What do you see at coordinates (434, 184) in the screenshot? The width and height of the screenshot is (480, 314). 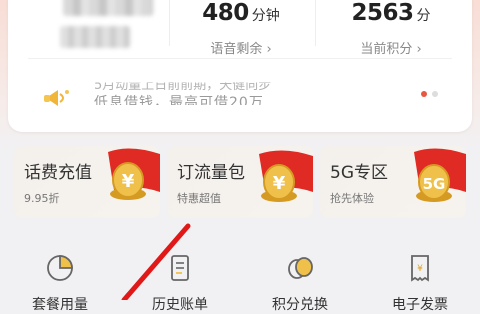 I see `badge-text: 5G` at bounding box center [434, 184].